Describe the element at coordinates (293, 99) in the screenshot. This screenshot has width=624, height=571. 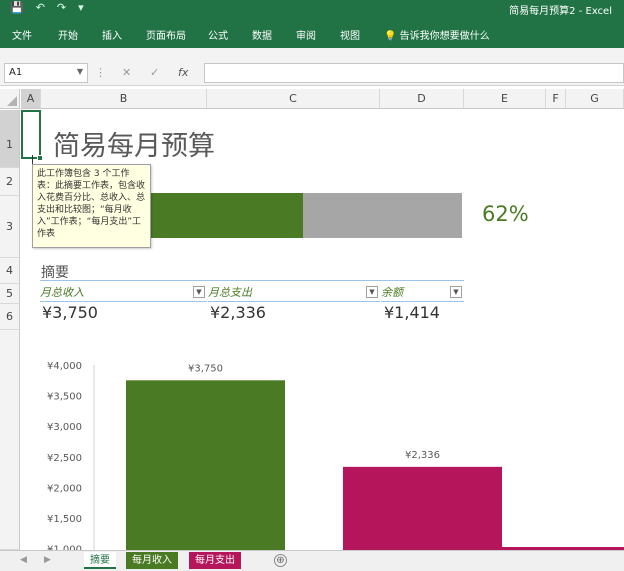
I see `column-header-c: C` at that location.